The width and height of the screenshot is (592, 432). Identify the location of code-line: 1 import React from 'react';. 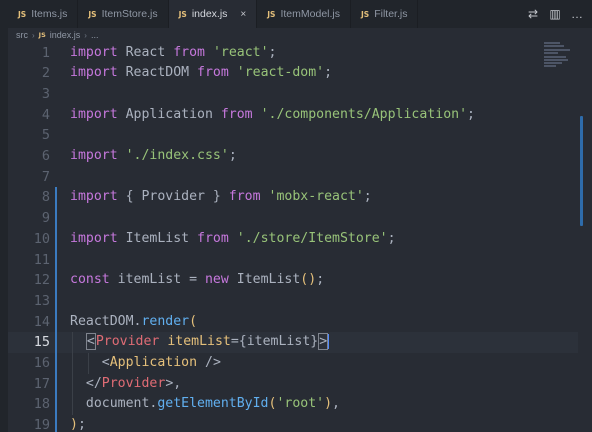
(293, 53).